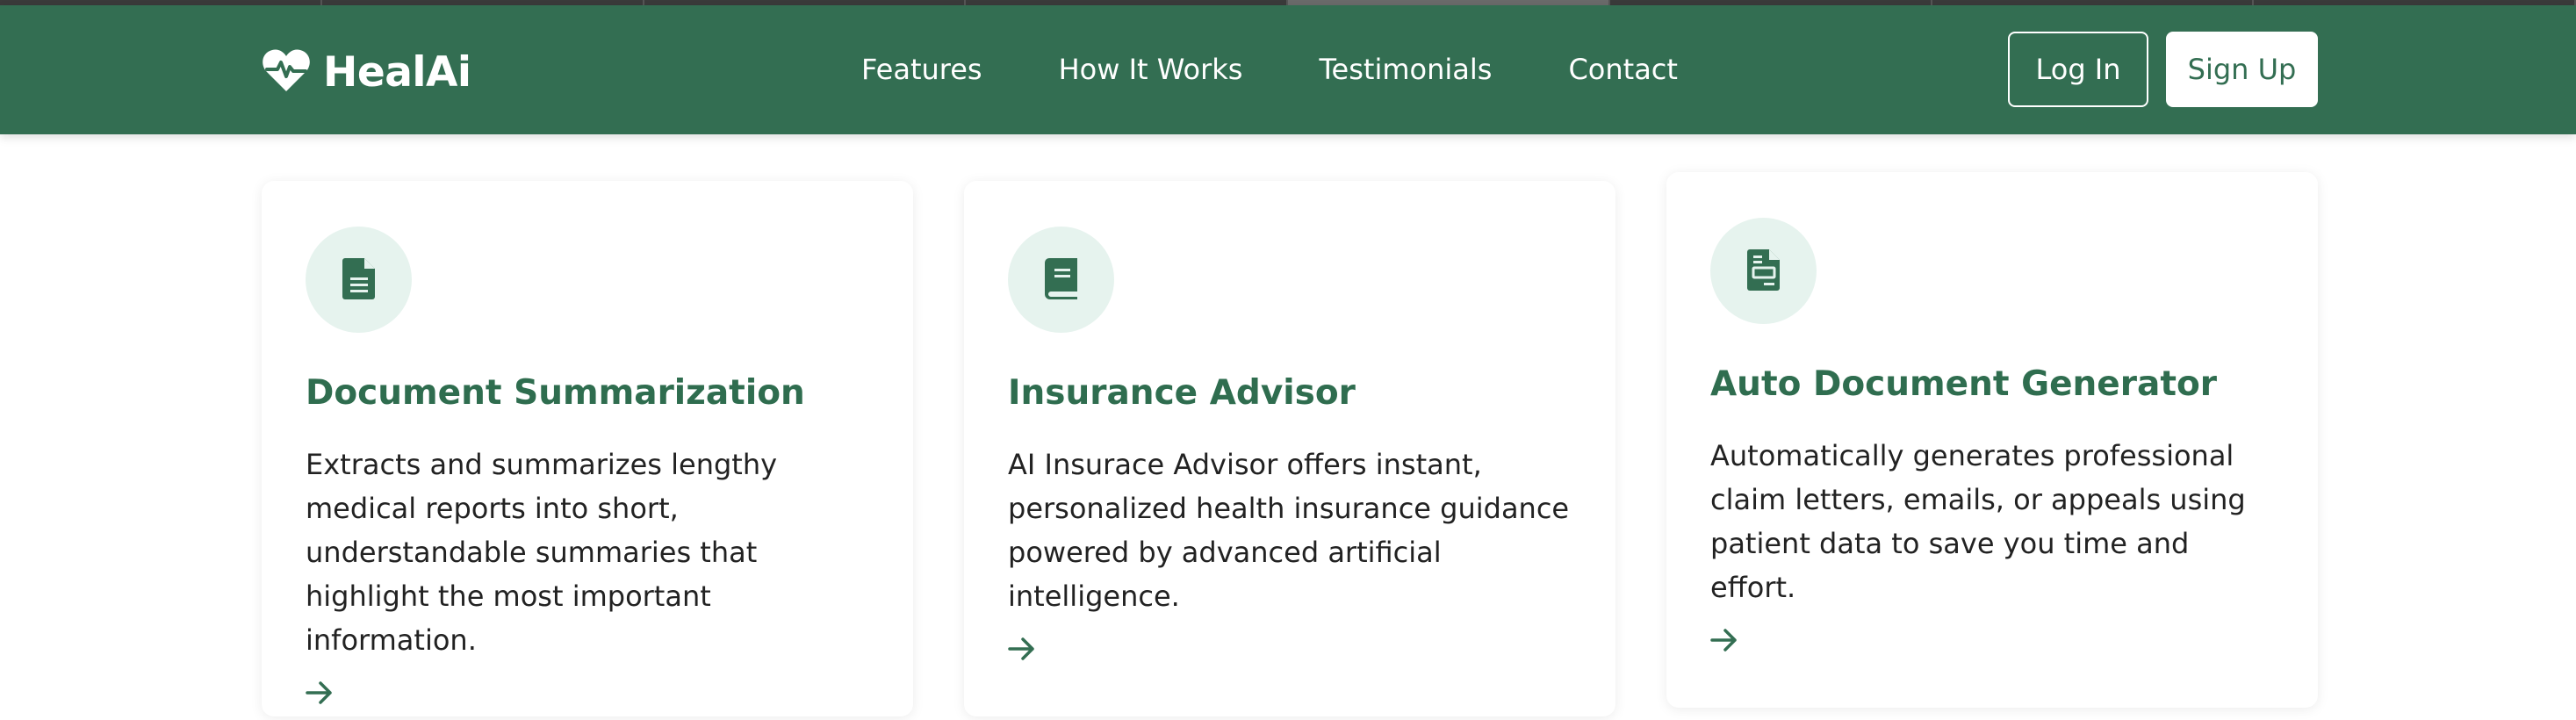 The image size is (2576, 720). I want to click on nav-link-contact: Contact, so click(1623, 69).